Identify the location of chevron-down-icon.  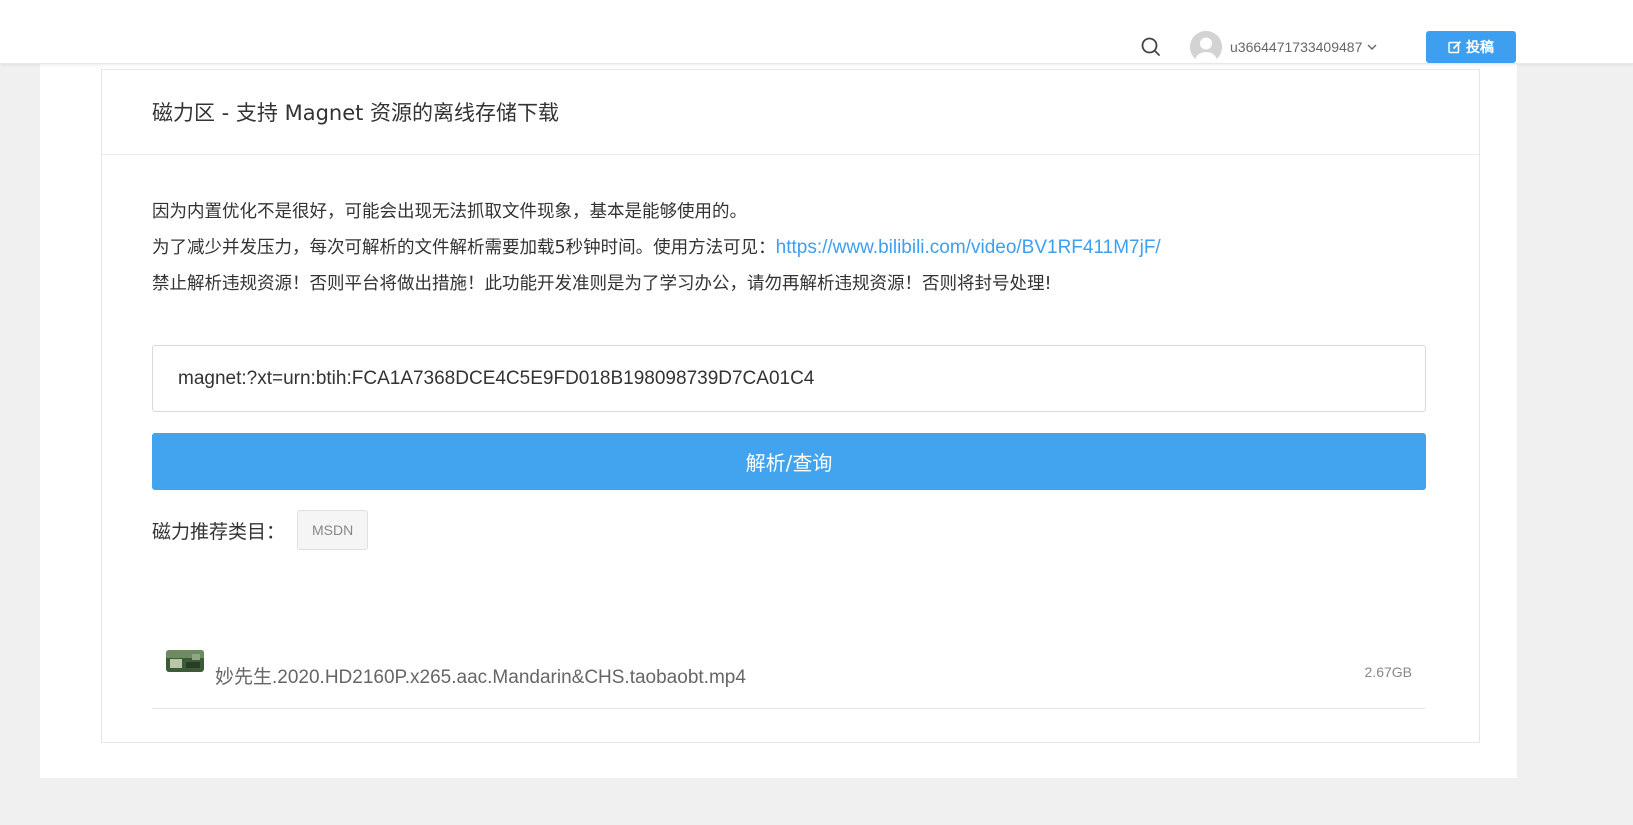
(1372, 47).